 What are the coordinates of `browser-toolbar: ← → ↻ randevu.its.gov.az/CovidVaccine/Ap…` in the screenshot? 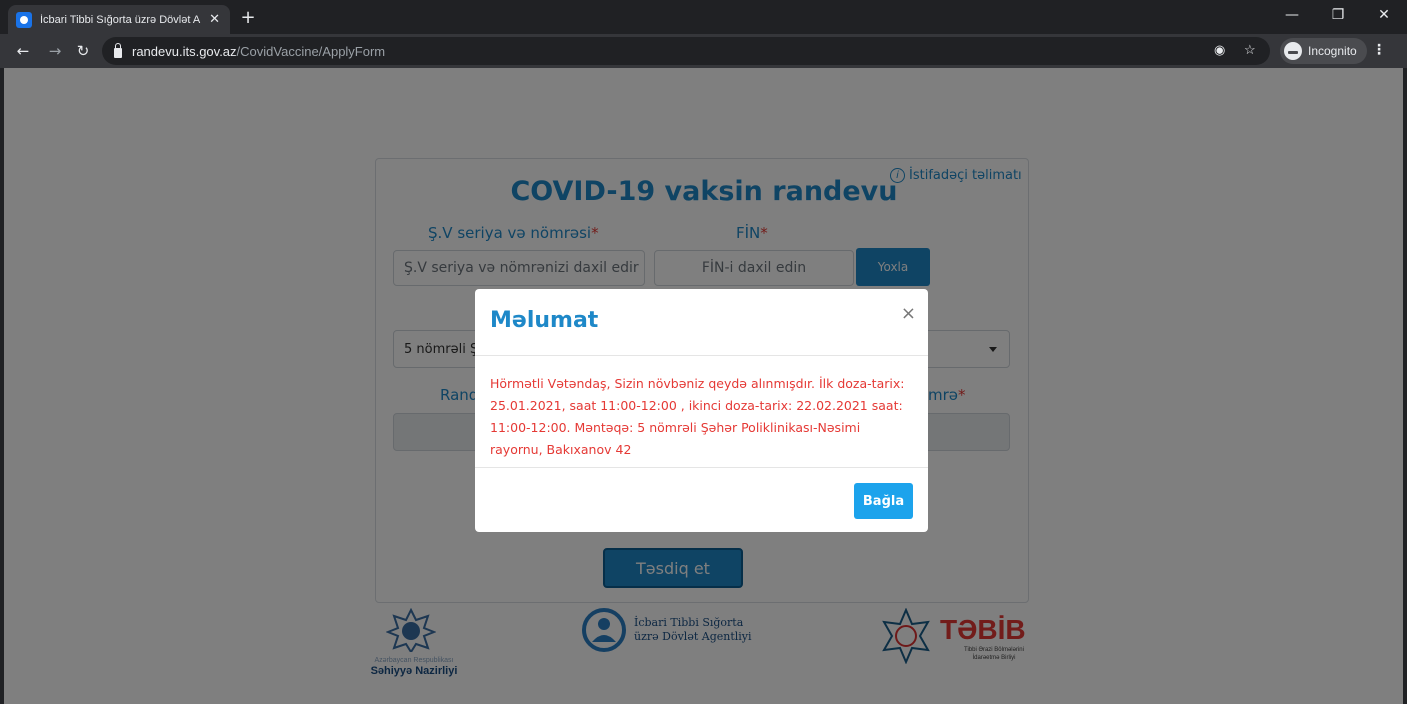 It's located at (703, 51).